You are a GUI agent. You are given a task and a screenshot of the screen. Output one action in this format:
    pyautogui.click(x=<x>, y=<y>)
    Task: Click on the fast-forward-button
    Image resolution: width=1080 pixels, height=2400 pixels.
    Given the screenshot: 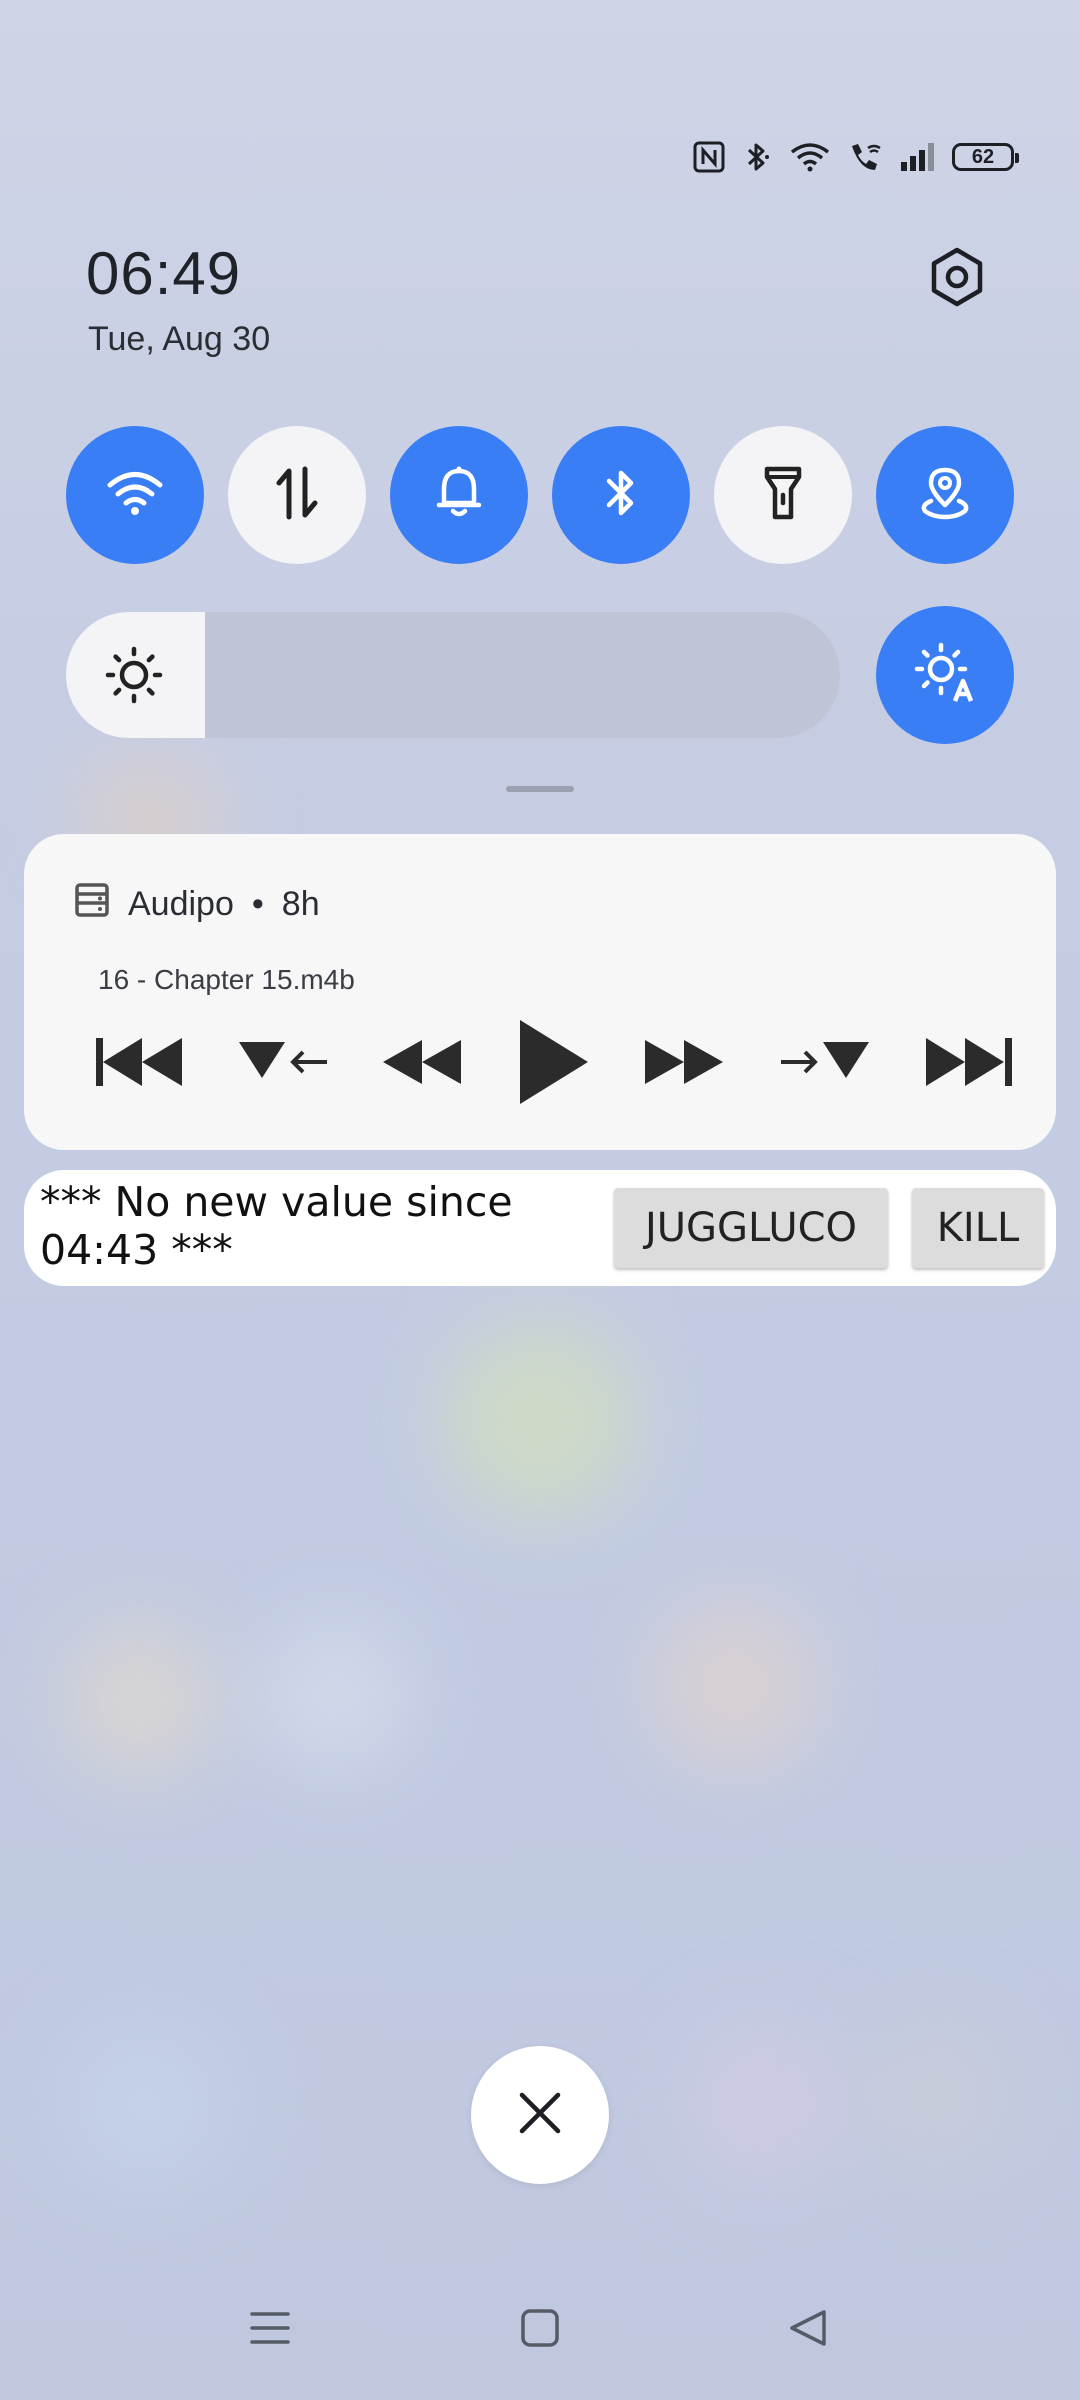 What is the action you would take?
    pyautogui.click(x=685, y=1064)
    